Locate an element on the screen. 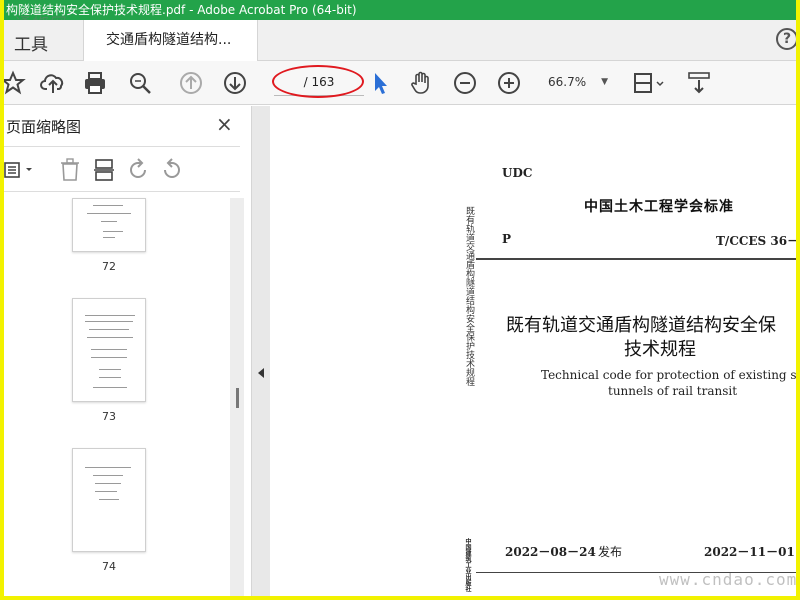 The width and height of the screenshot is (800, 600). panel-toolbar is located at coordinates (122, 169).